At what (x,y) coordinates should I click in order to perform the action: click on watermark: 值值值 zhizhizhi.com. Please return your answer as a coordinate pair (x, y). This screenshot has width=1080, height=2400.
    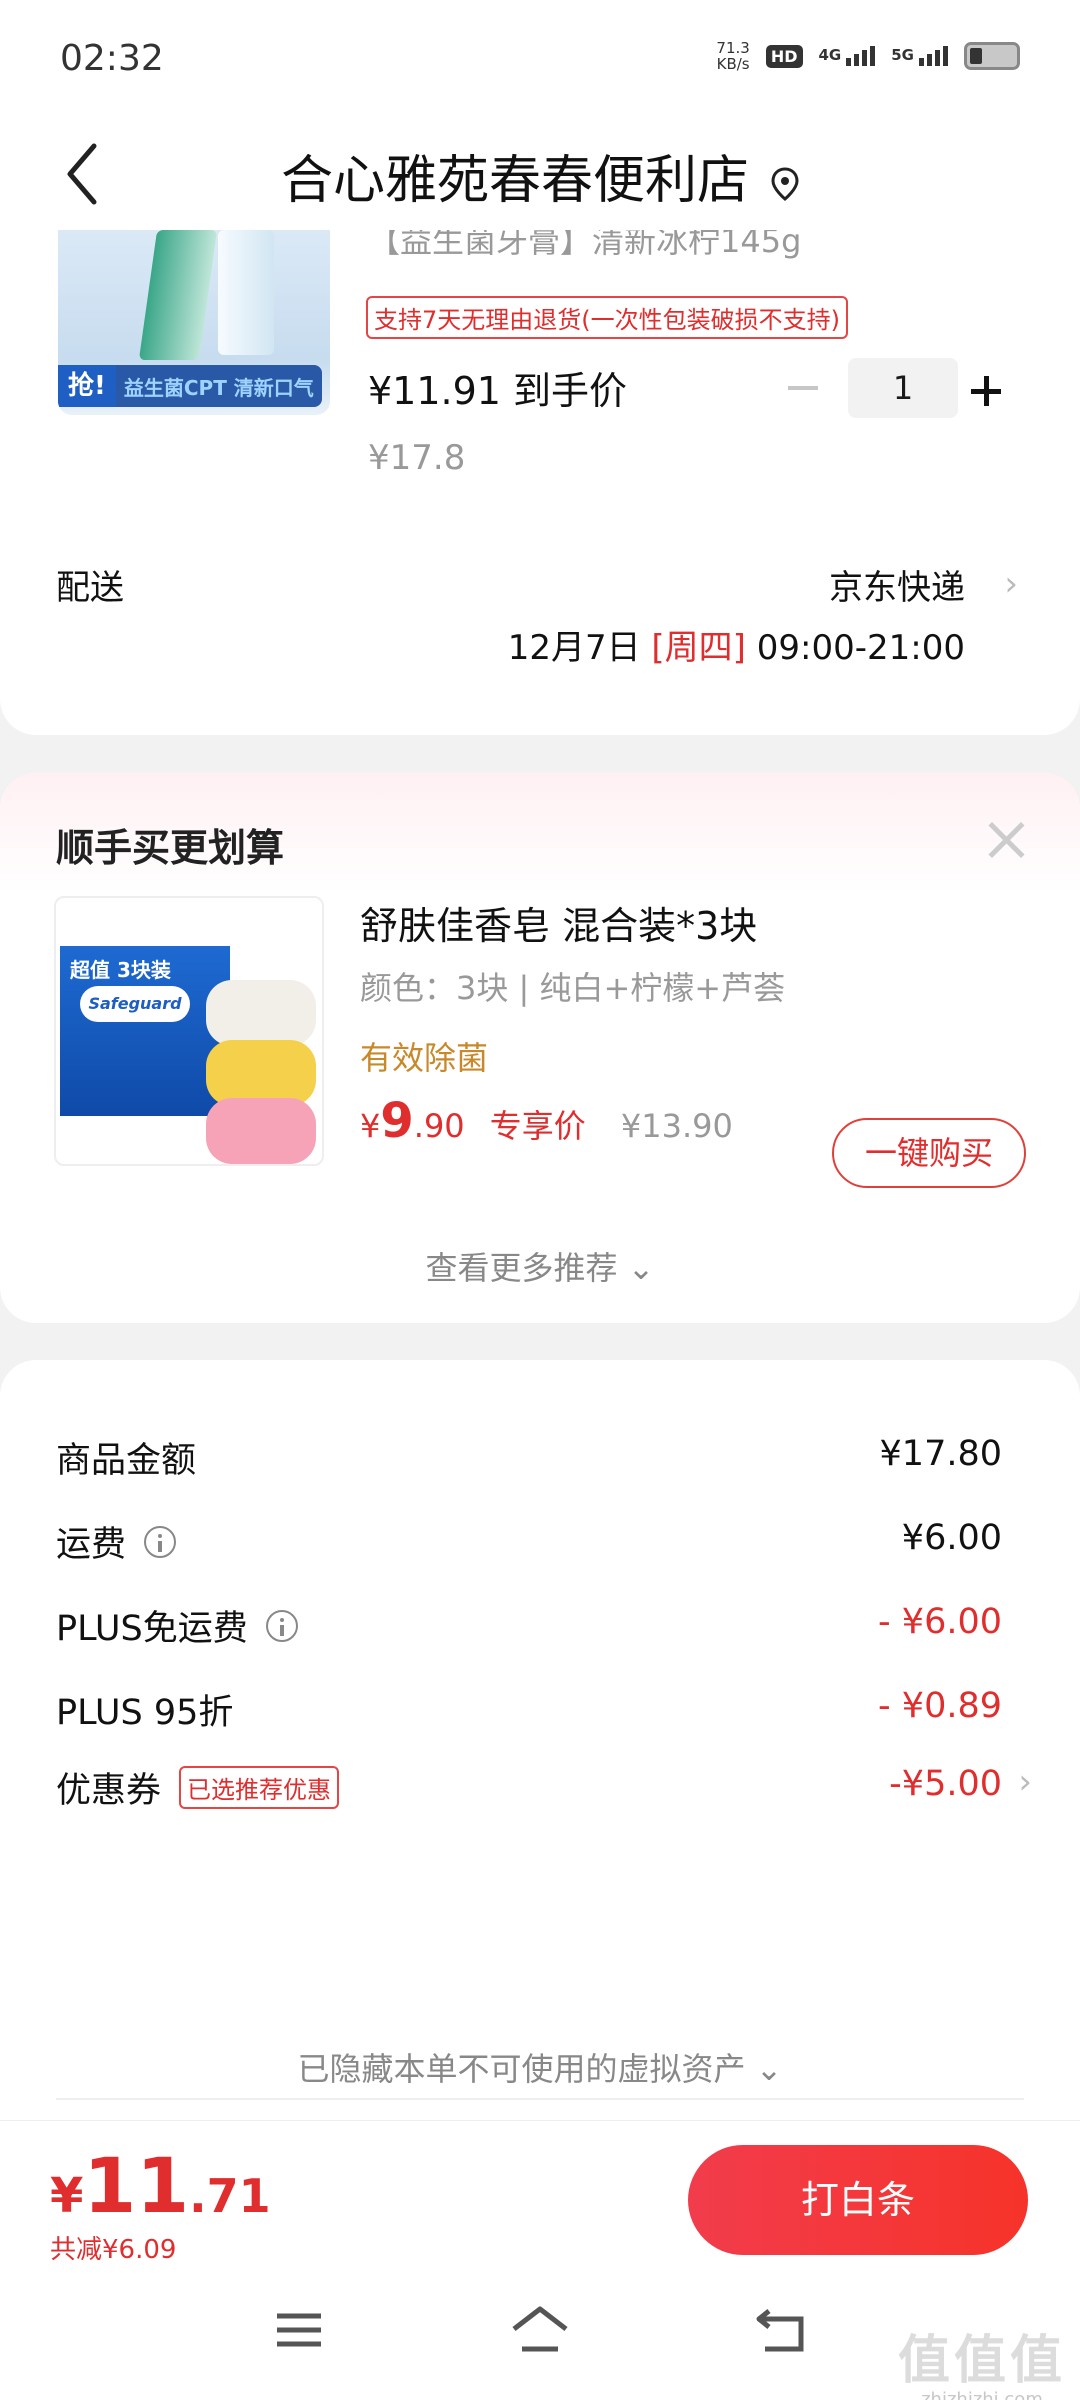
    Looking at the image, I should click on (981, 2365).